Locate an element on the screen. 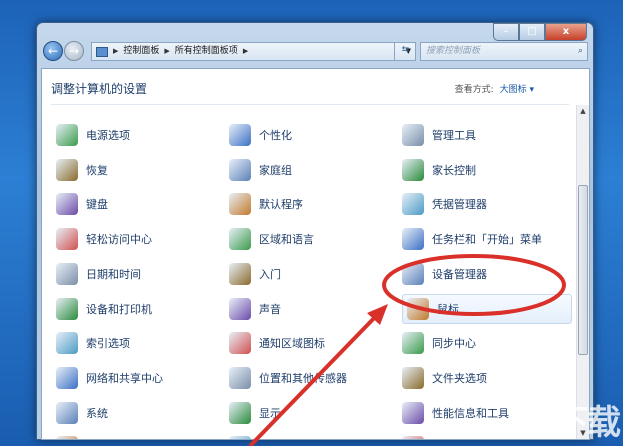 This screenshot has height=446, width=623. item-label: 用户帐户 is located at coordinates (454, 439).